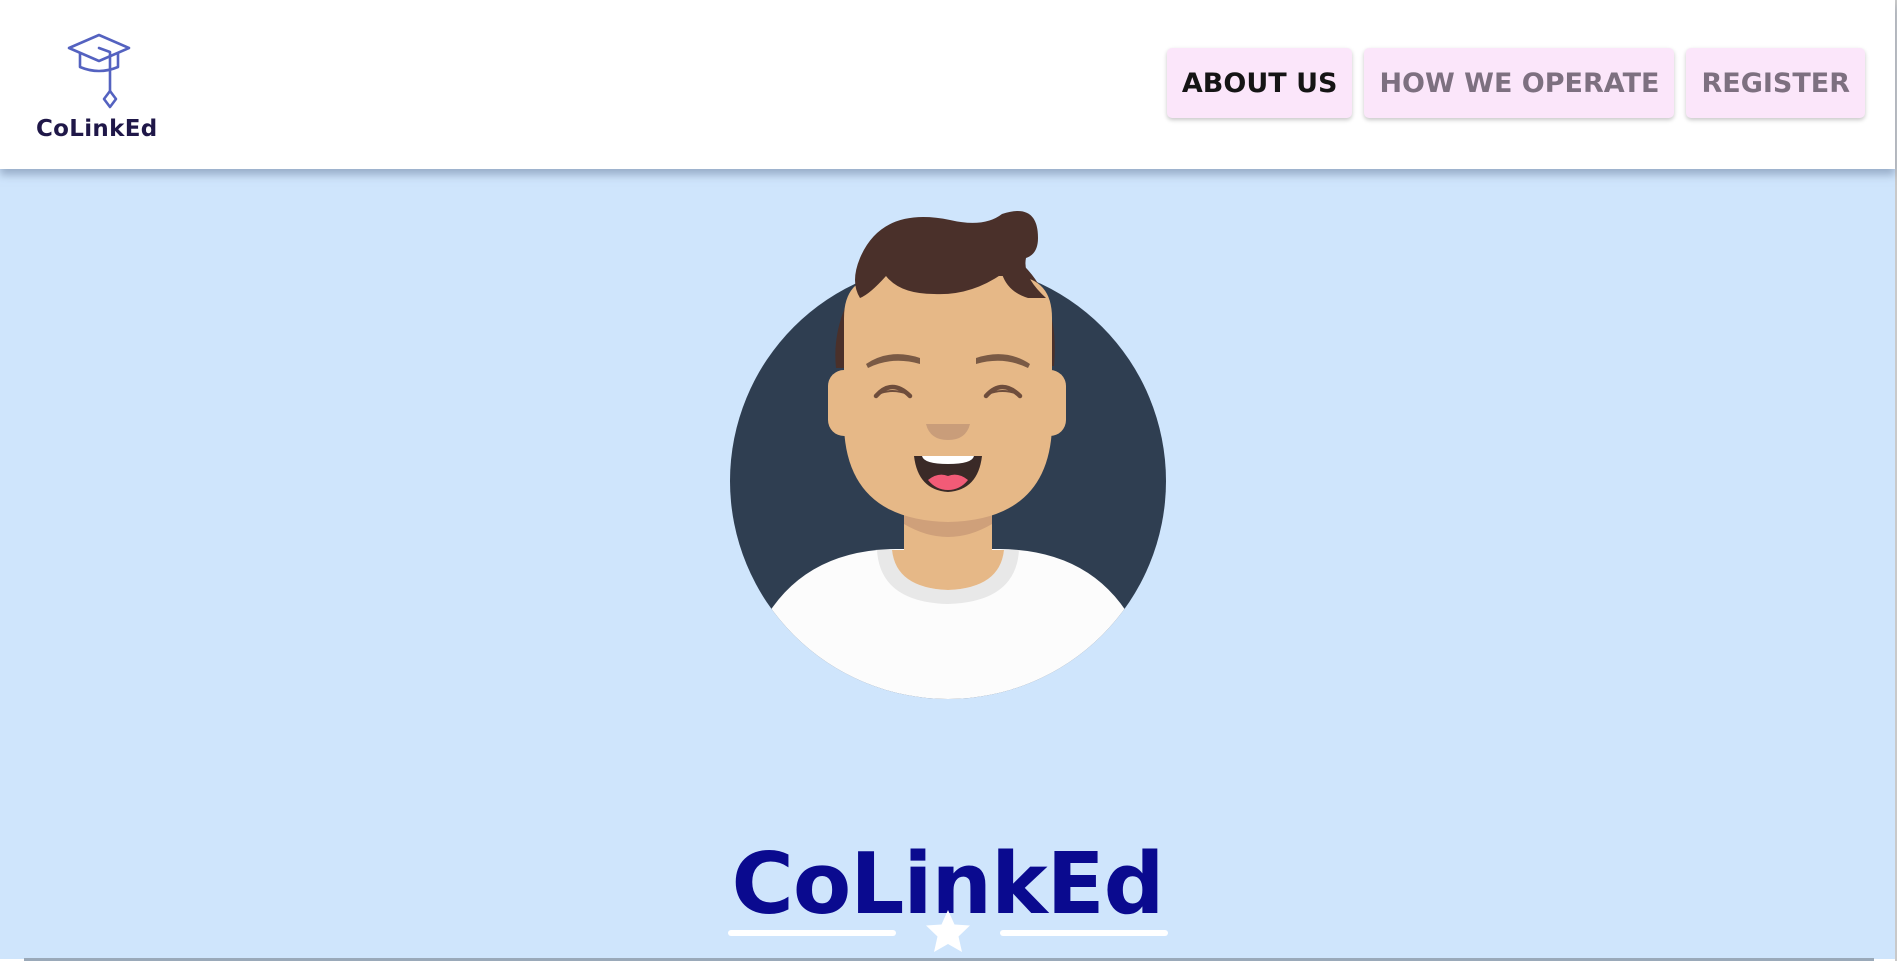  Describe the element at coordinates (812, 933) in the screenshot. I see `divider-line-left` at that location.